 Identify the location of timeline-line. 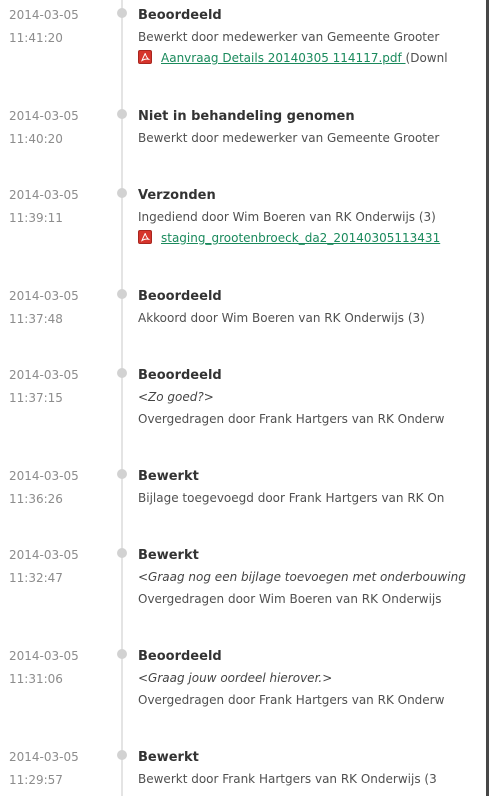
(122, 398).